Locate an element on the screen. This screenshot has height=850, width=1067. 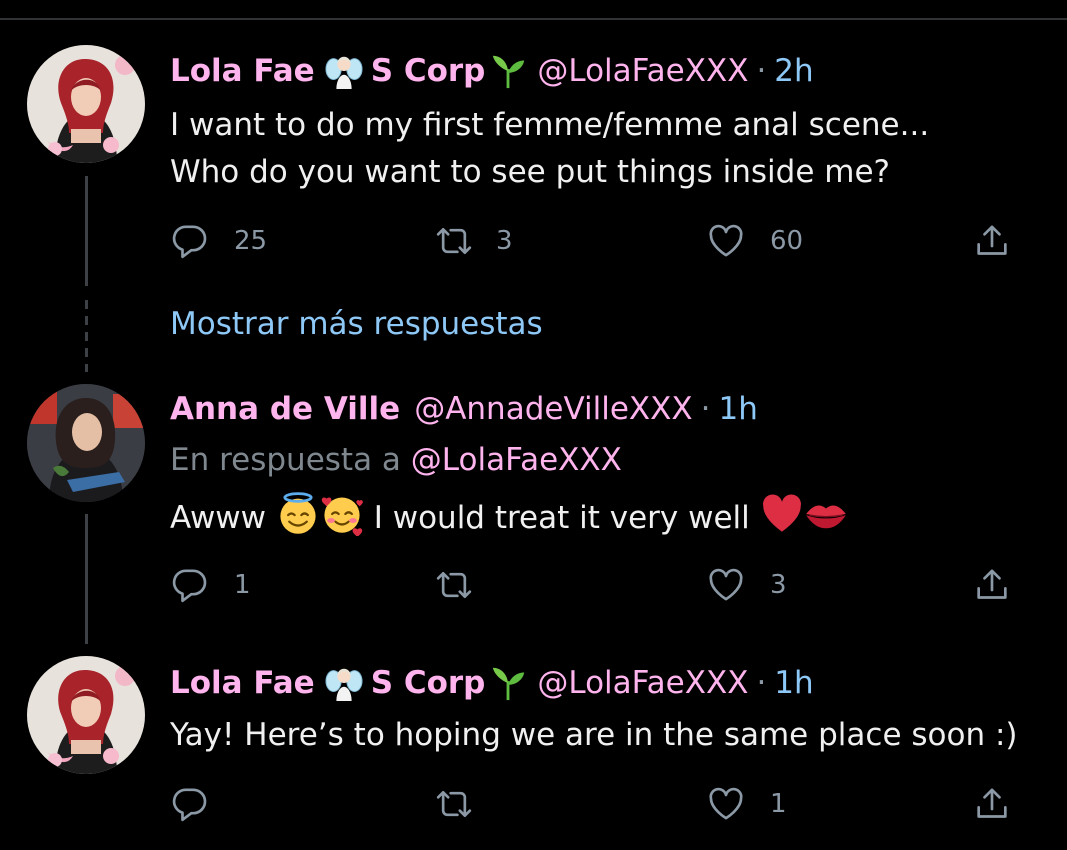
like-button: 60 is located at coordinates (754, 241).